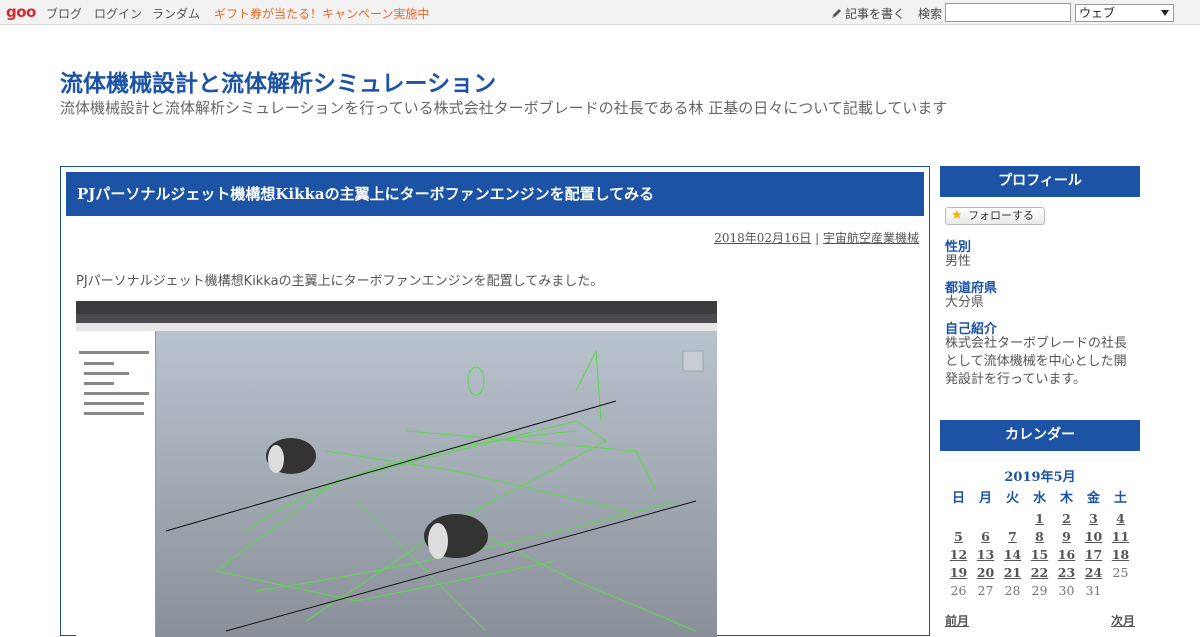 This screenshot has width=1200, height=637. What do you see at coordinates (1124, 13) in the screenshot?
I see `search-scope-select: ウェブ` at bounding box center [1124, 13].